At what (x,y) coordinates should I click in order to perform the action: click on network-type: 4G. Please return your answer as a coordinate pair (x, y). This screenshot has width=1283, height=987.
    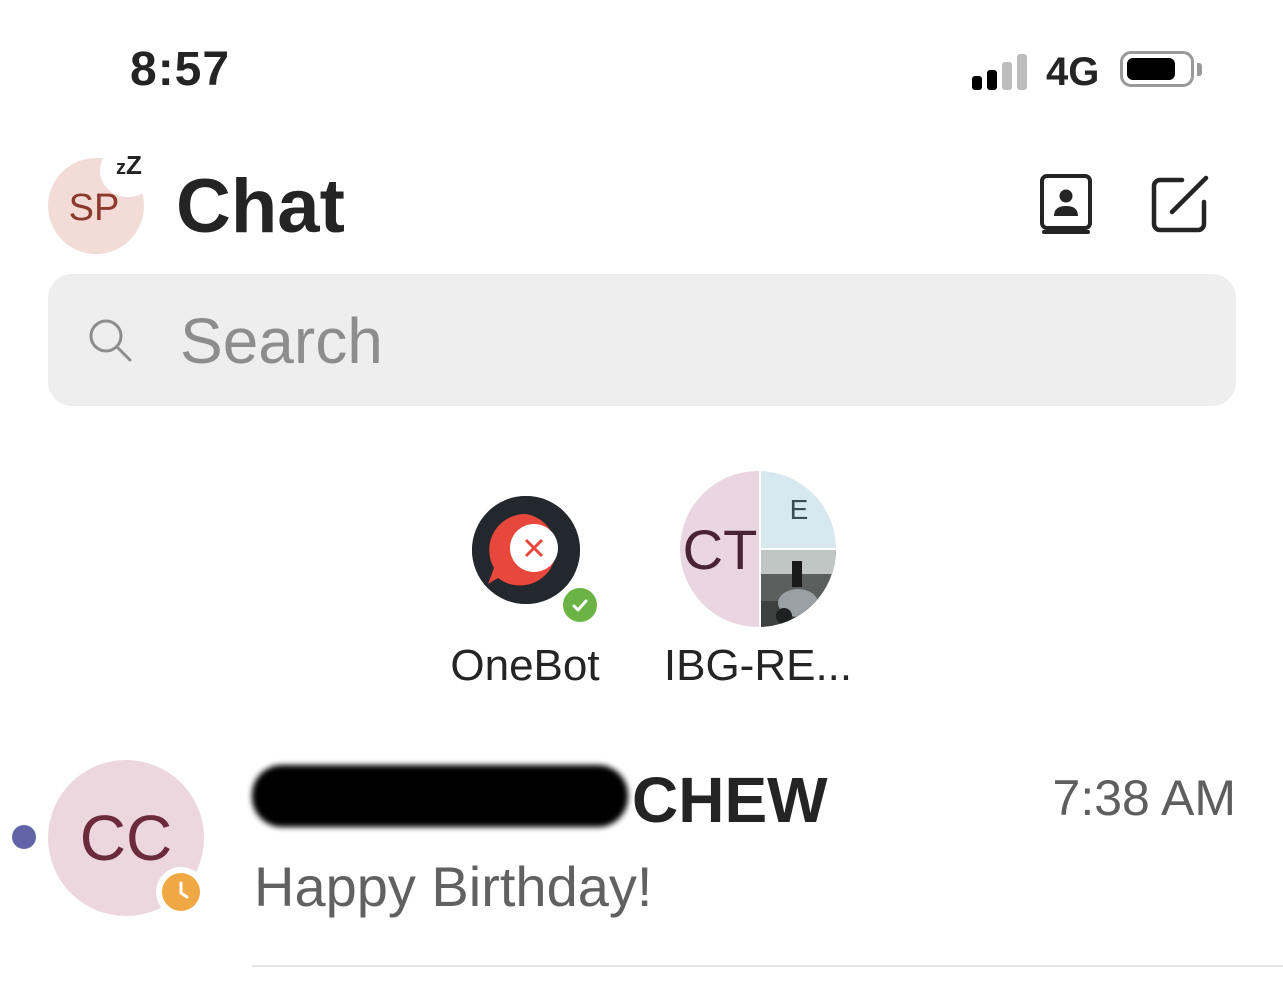
    Looking at the image, I should click on (1073, 72).